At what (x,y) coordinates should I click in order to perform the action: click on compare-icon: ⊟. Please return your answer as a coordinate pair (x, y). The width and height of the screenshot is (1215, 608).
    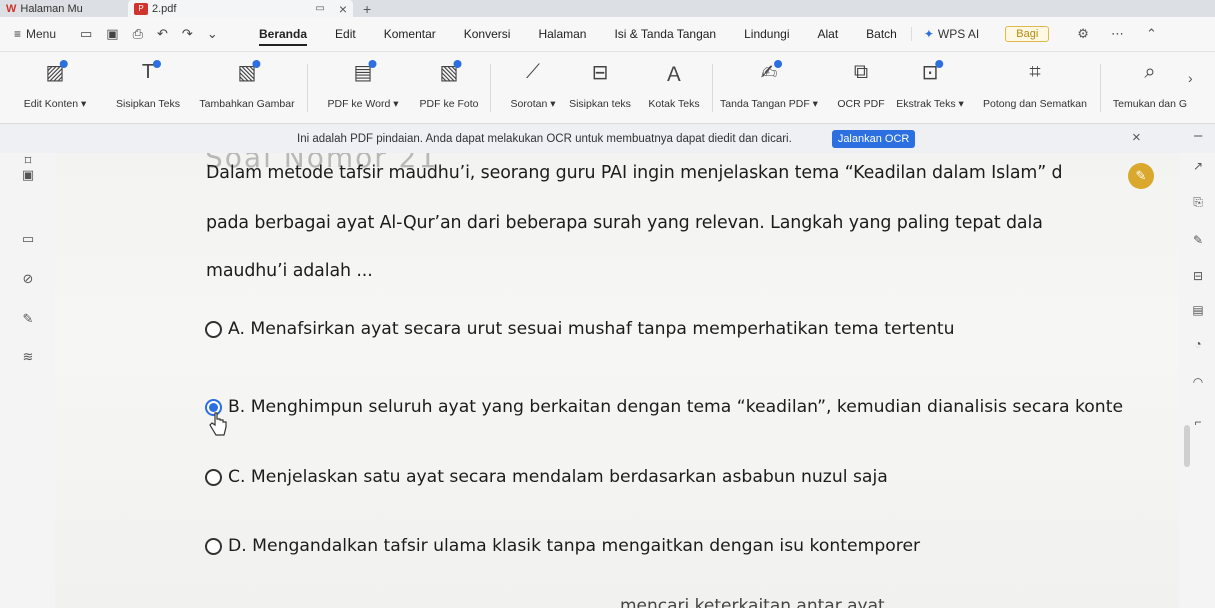
    Looking at the image, I should click on (1198, 276).